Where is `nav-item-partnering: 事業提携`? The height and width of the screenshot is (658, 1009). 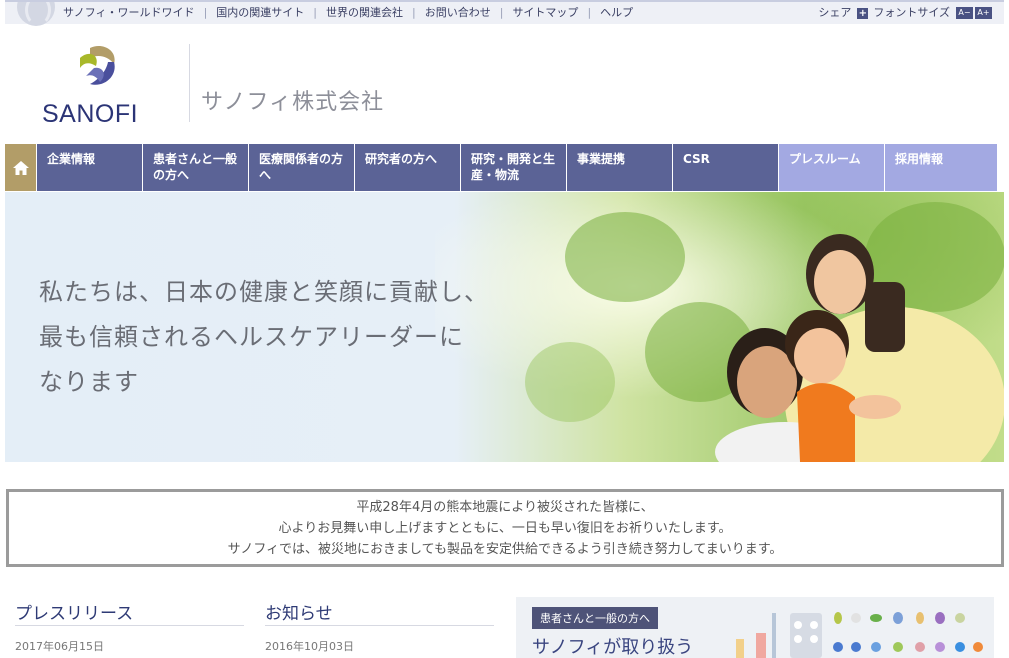 nav-item-partnering: 事業提携 is located at coordinates (620, 167).